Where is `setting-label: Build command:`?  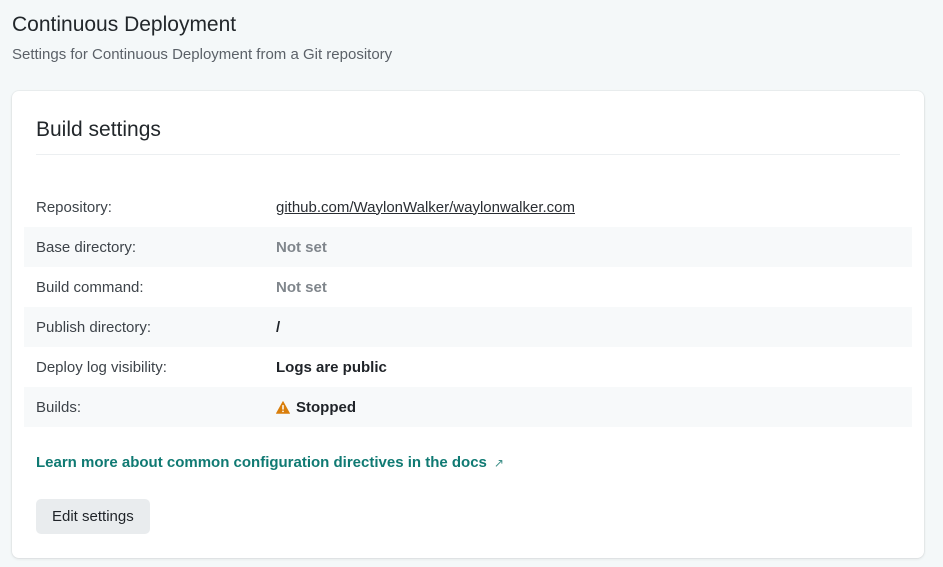
setting-label: Build command: is located at coordinates (90, 287).